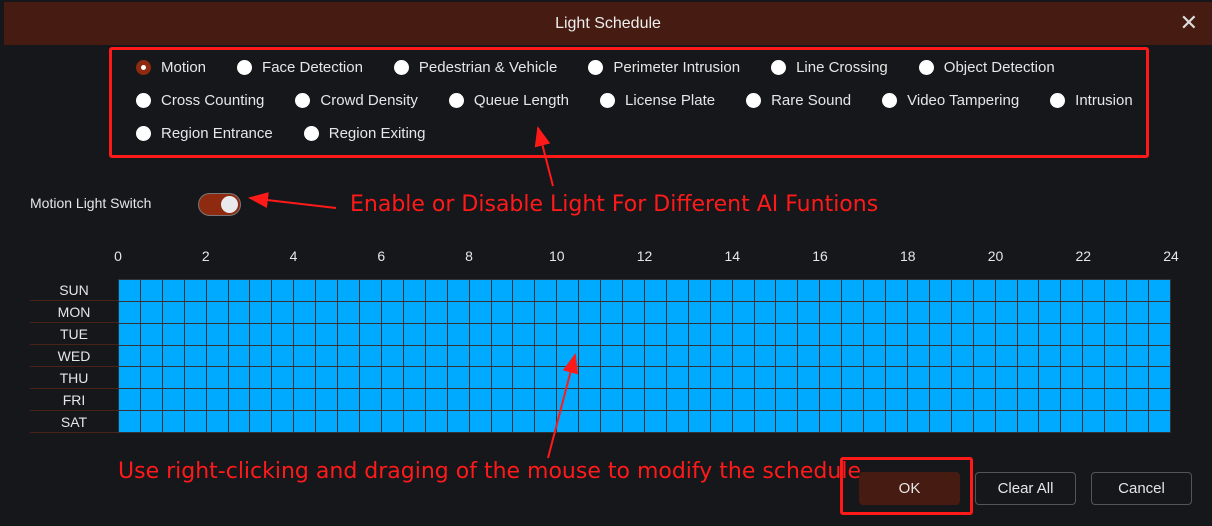 The width and height of the screenshot is (1212, 526). What do you see at coordinates (544, 156) in the screenshot?
I see `arrow-to-ai-functions` at bounding box center [544, 156].